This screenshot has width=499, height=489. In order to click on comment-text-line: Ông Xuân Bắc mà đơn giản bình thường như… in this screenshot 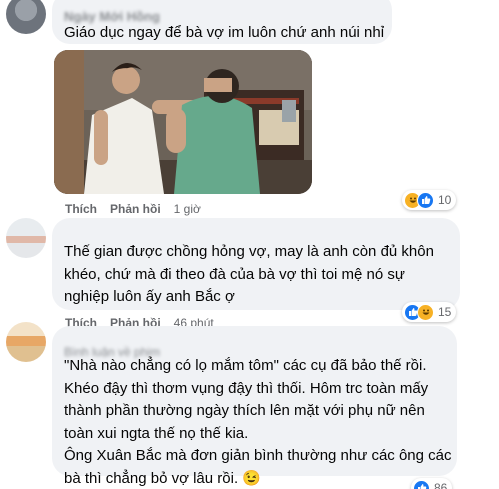, I will do `click(258, 455)`.